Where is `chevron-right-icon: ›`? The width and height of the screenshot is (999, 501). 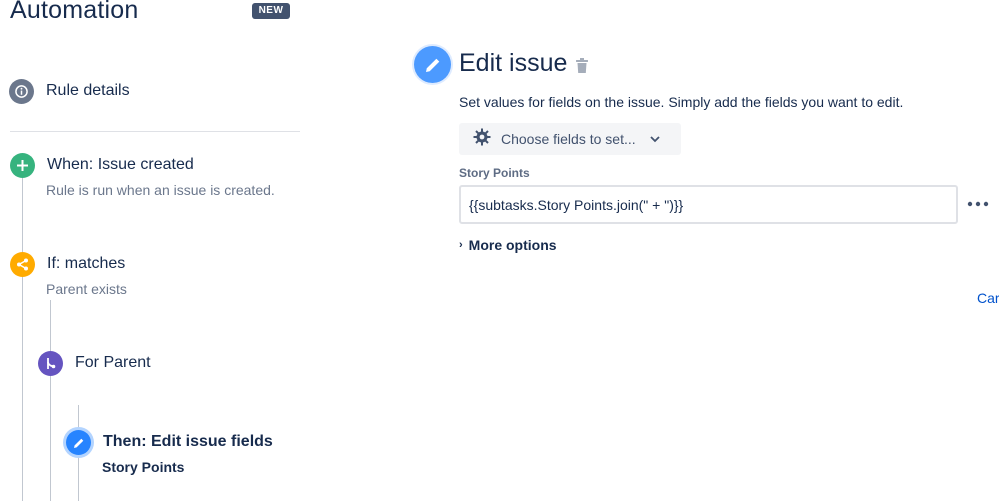
chevron-right-icon: › is located at coordinates (461, 245).